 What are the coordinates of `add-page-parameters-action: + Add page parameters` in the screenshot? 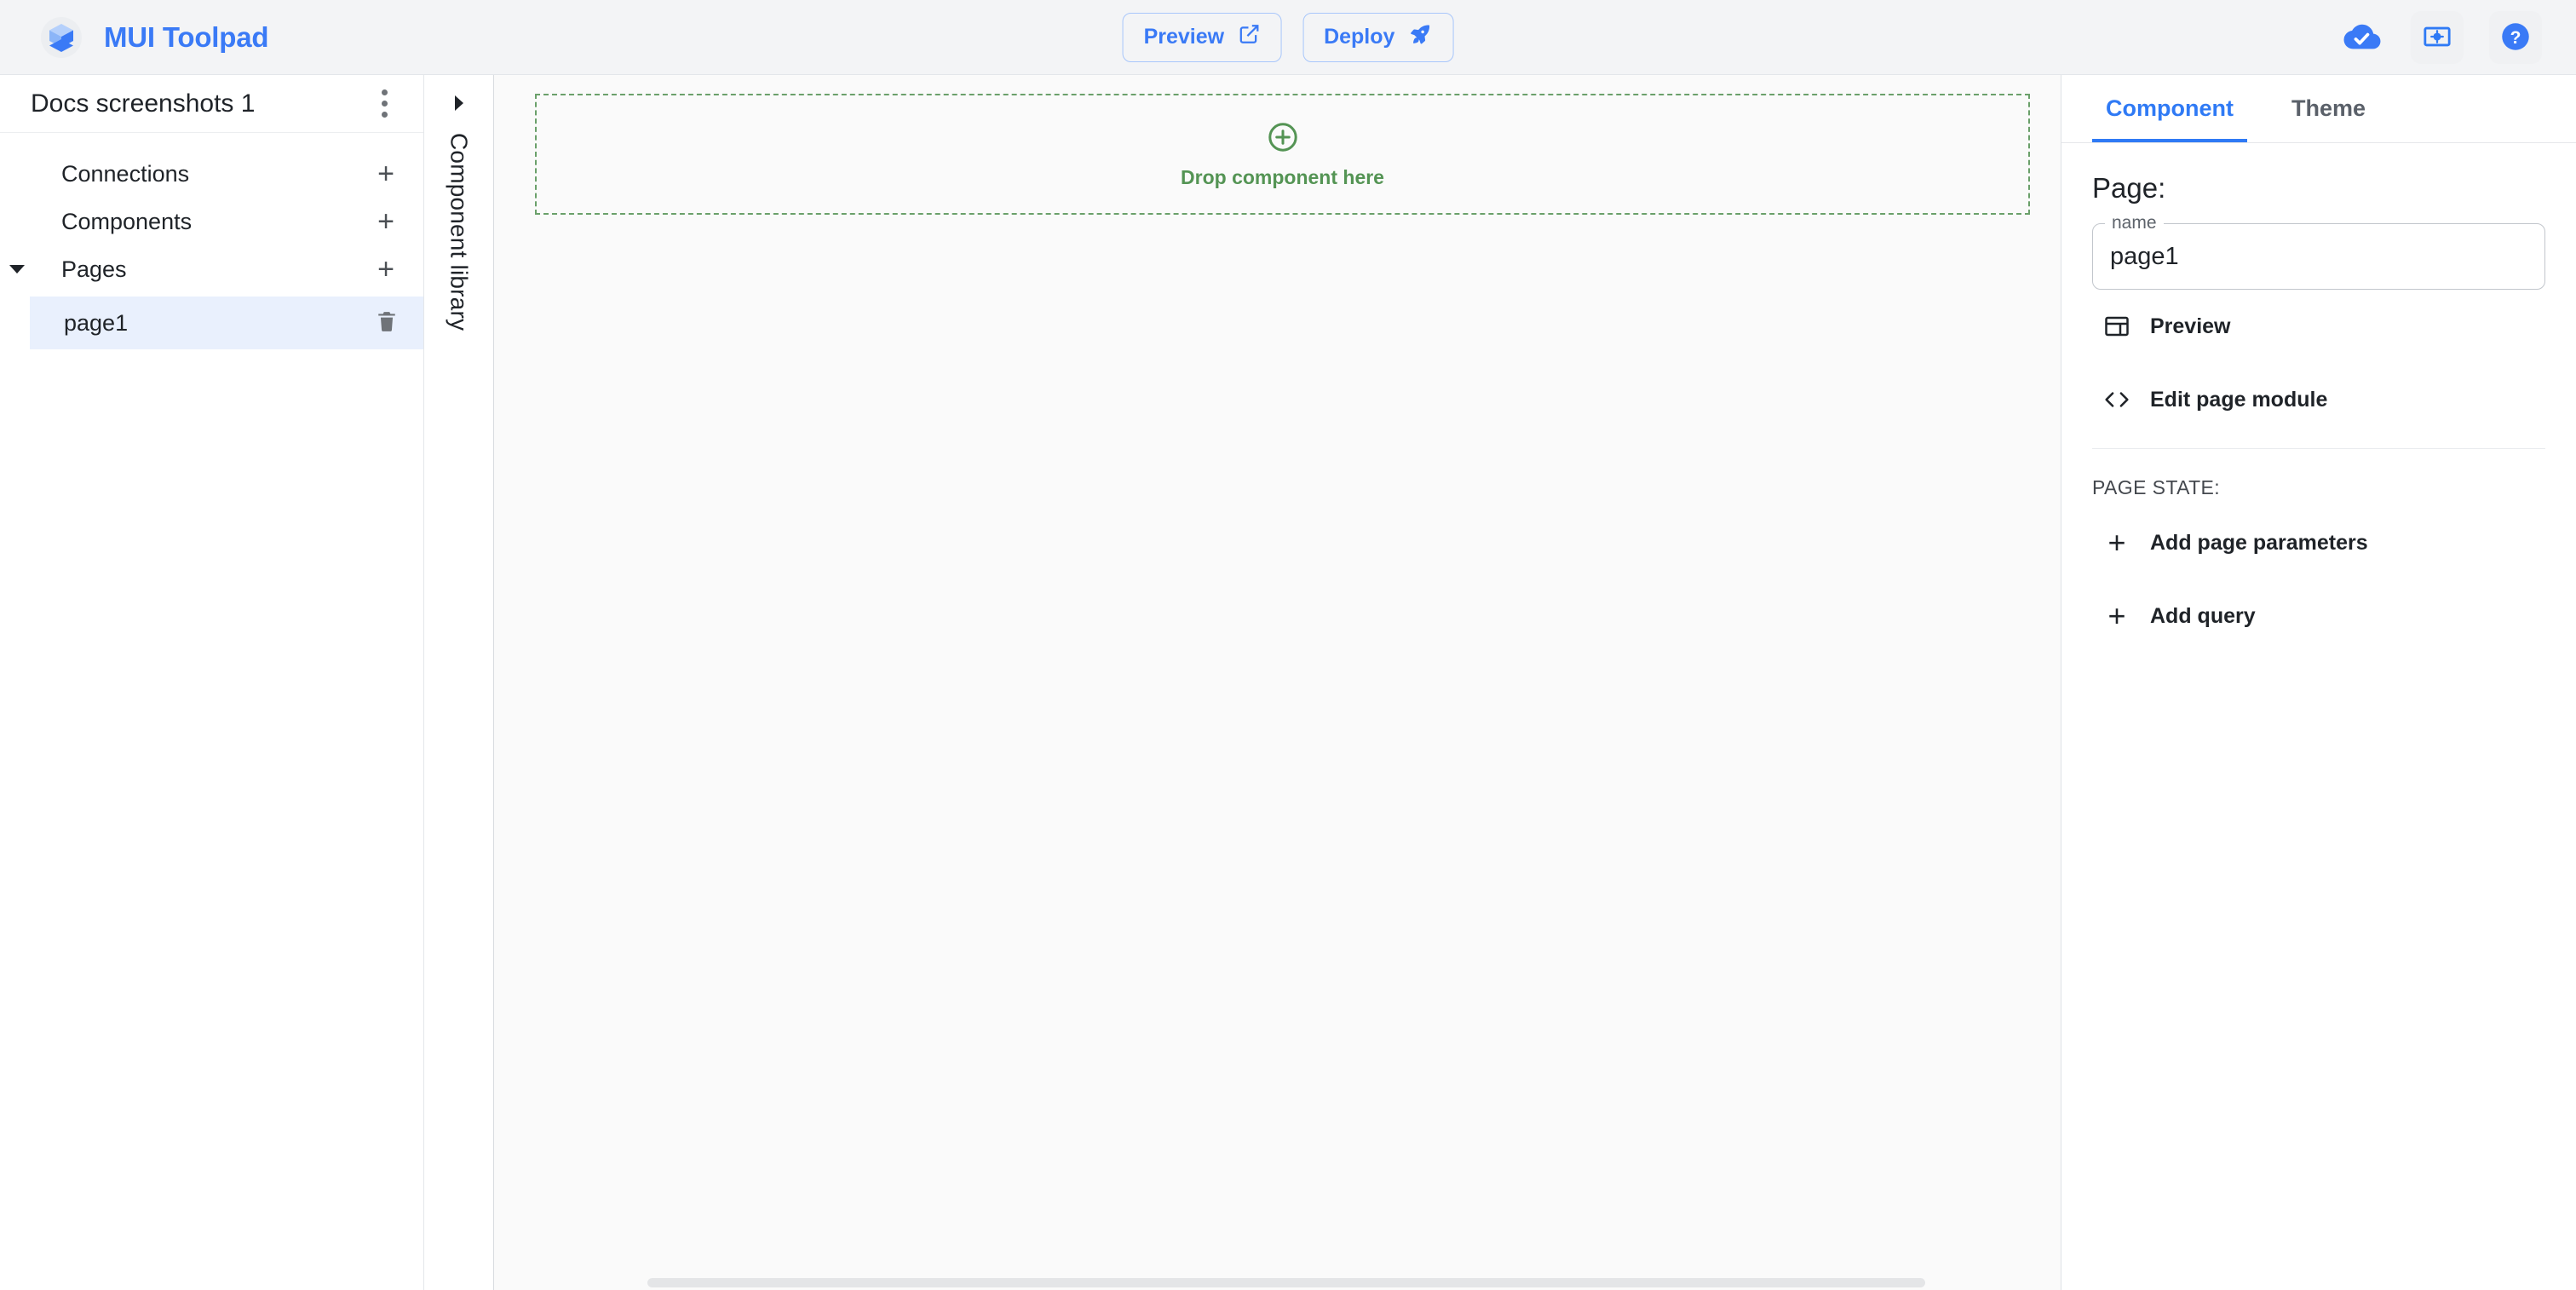 It's located at (2318, 542).